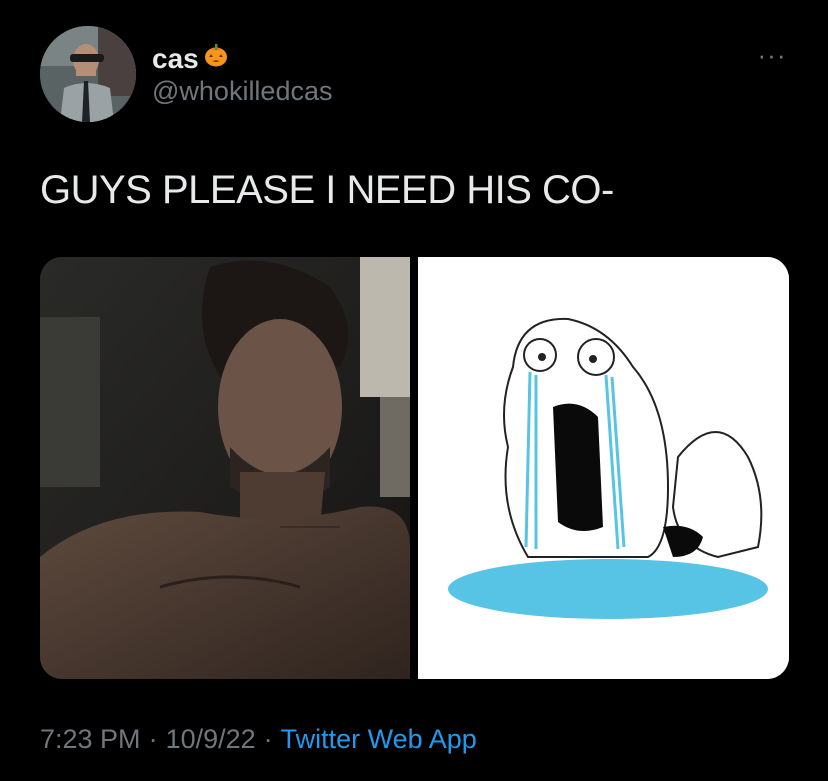  What do you see at coordinates (242, 91) in the screenshot?
I see `user-handle: @whokilledcas` at bounding box center [242, 91].